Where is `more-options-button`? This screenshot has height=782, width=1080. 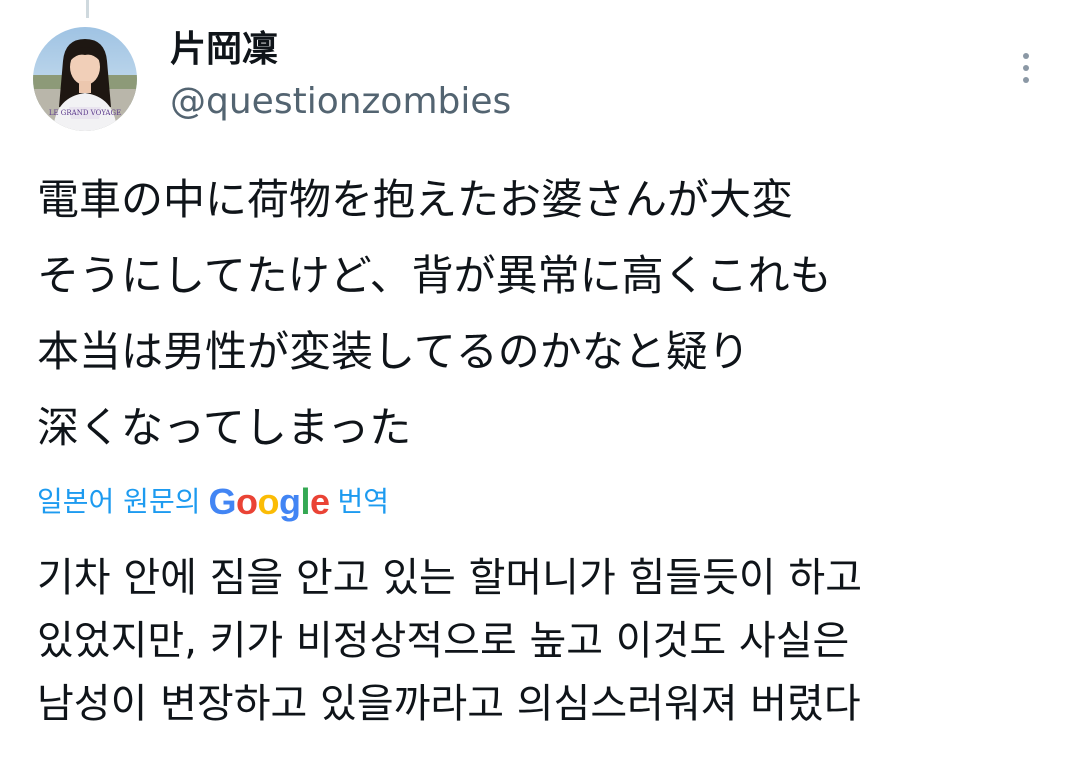
more-options-button is located at coordinates (1026, 68).